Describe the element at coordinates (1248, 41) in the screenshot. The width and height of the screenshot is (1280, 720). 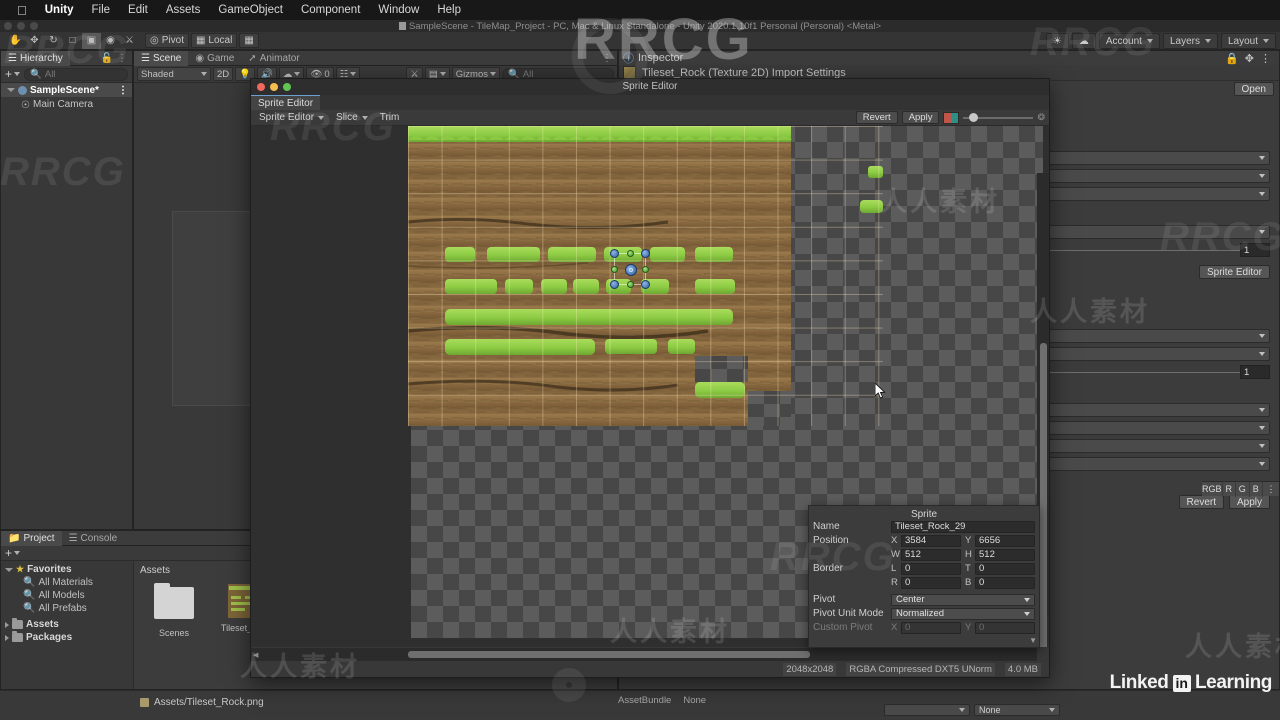
I see `layout-dropdown: Layout` at that location.